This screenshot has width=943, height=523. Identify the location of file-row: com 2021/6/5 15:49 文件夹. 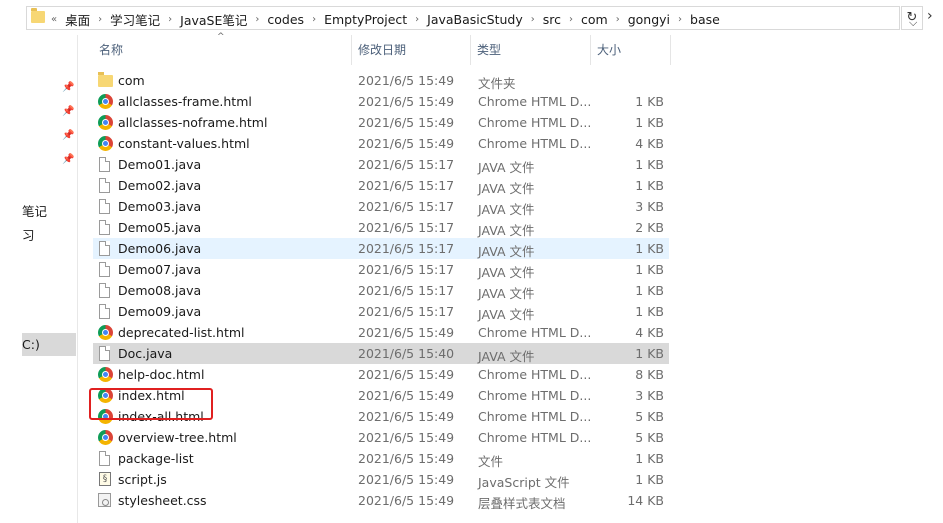
(381, 80).